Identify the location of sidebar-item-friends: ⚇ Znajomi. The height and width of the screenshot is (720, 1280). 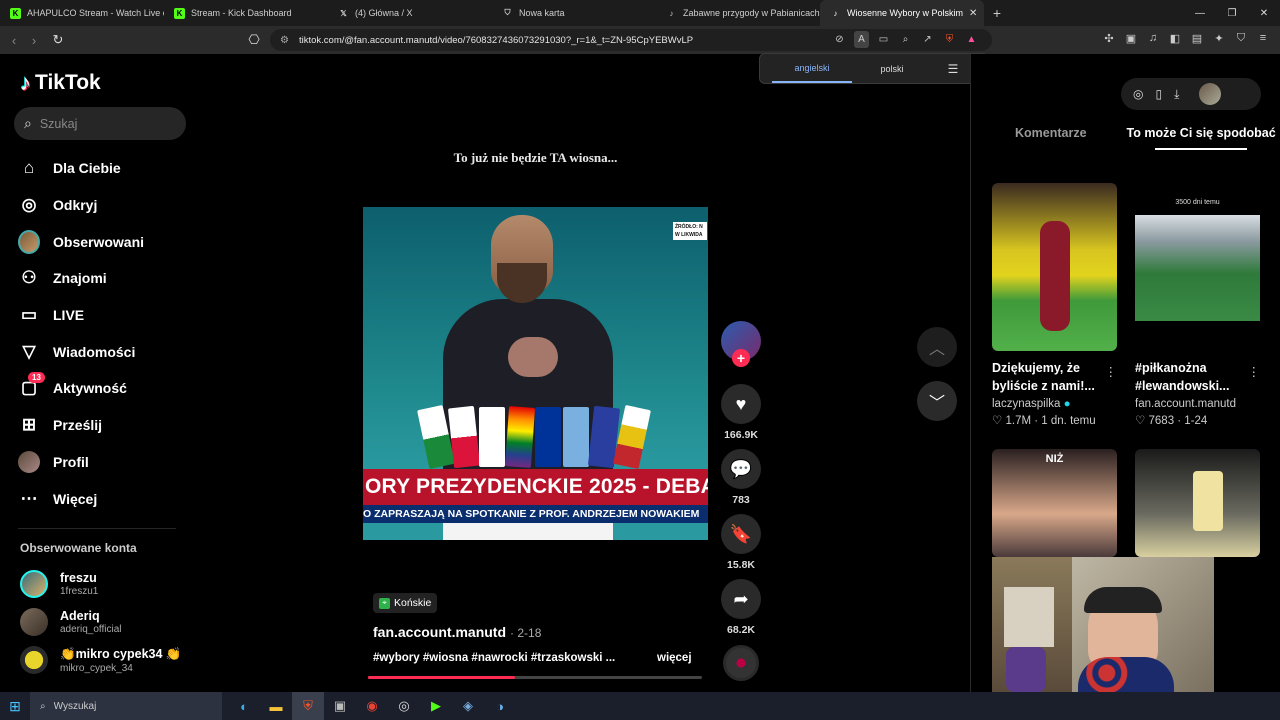
(81, 278).